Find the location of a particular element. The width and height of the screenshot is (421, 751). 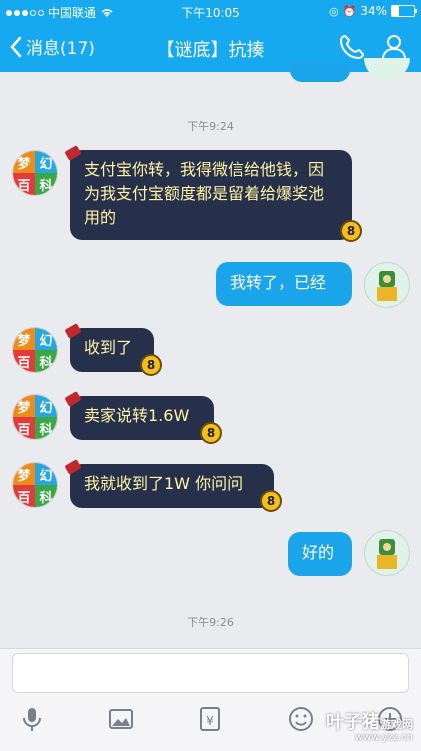

message-bubble: 卖家说转1.6W is located at coordinates (142, 418).